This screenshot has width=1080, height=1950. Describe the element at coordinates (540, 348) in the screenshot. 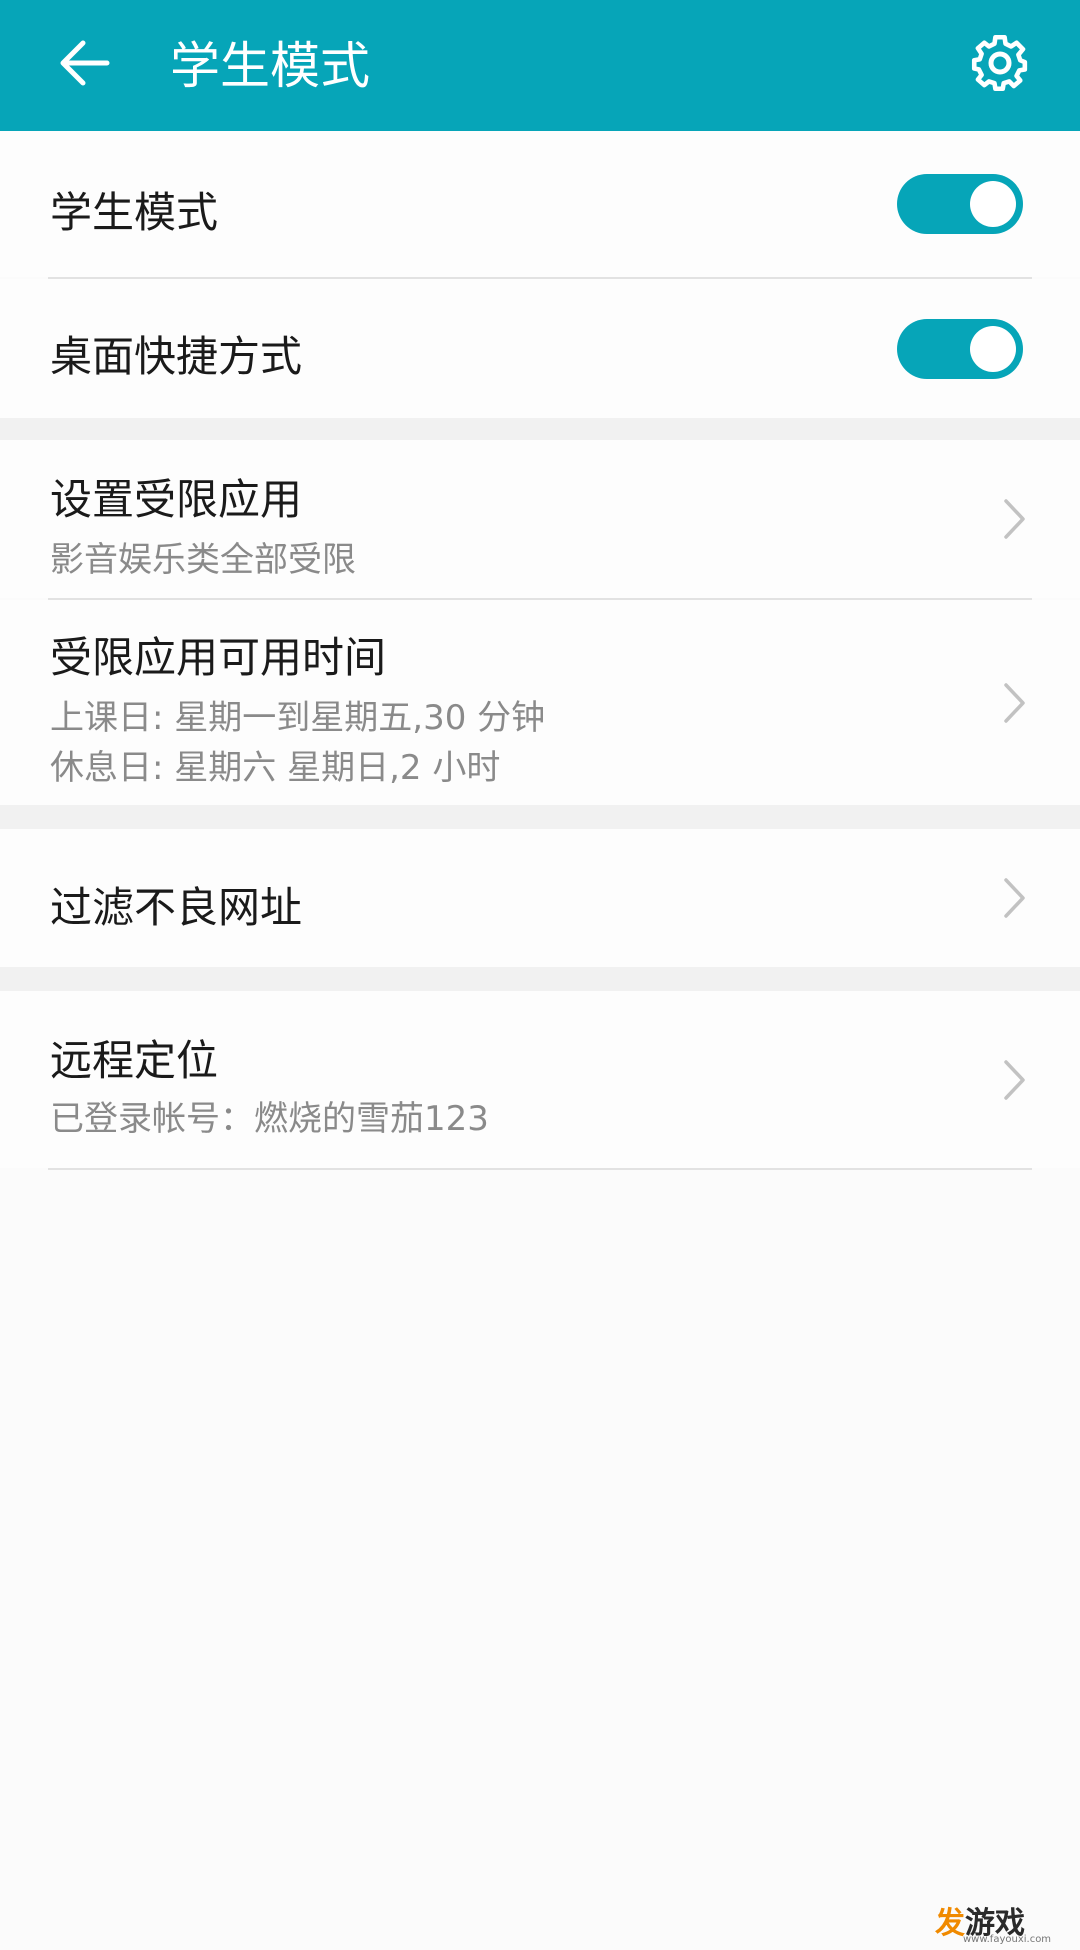

I see `desktop-shortcut-row: 桌面快捷方式` at that location.